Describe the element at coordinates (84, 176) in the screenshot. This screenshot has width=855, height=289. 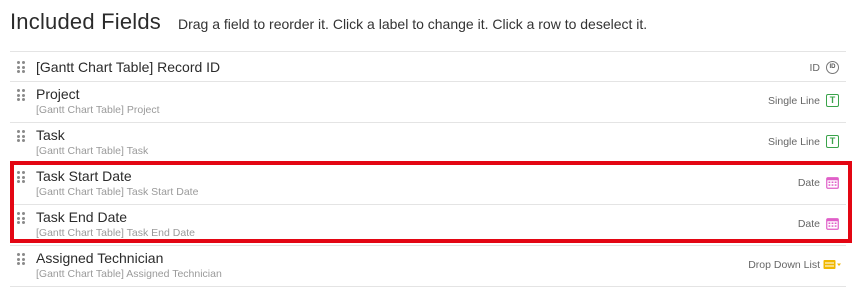
I see `field-label: Task Start Date` at that location.